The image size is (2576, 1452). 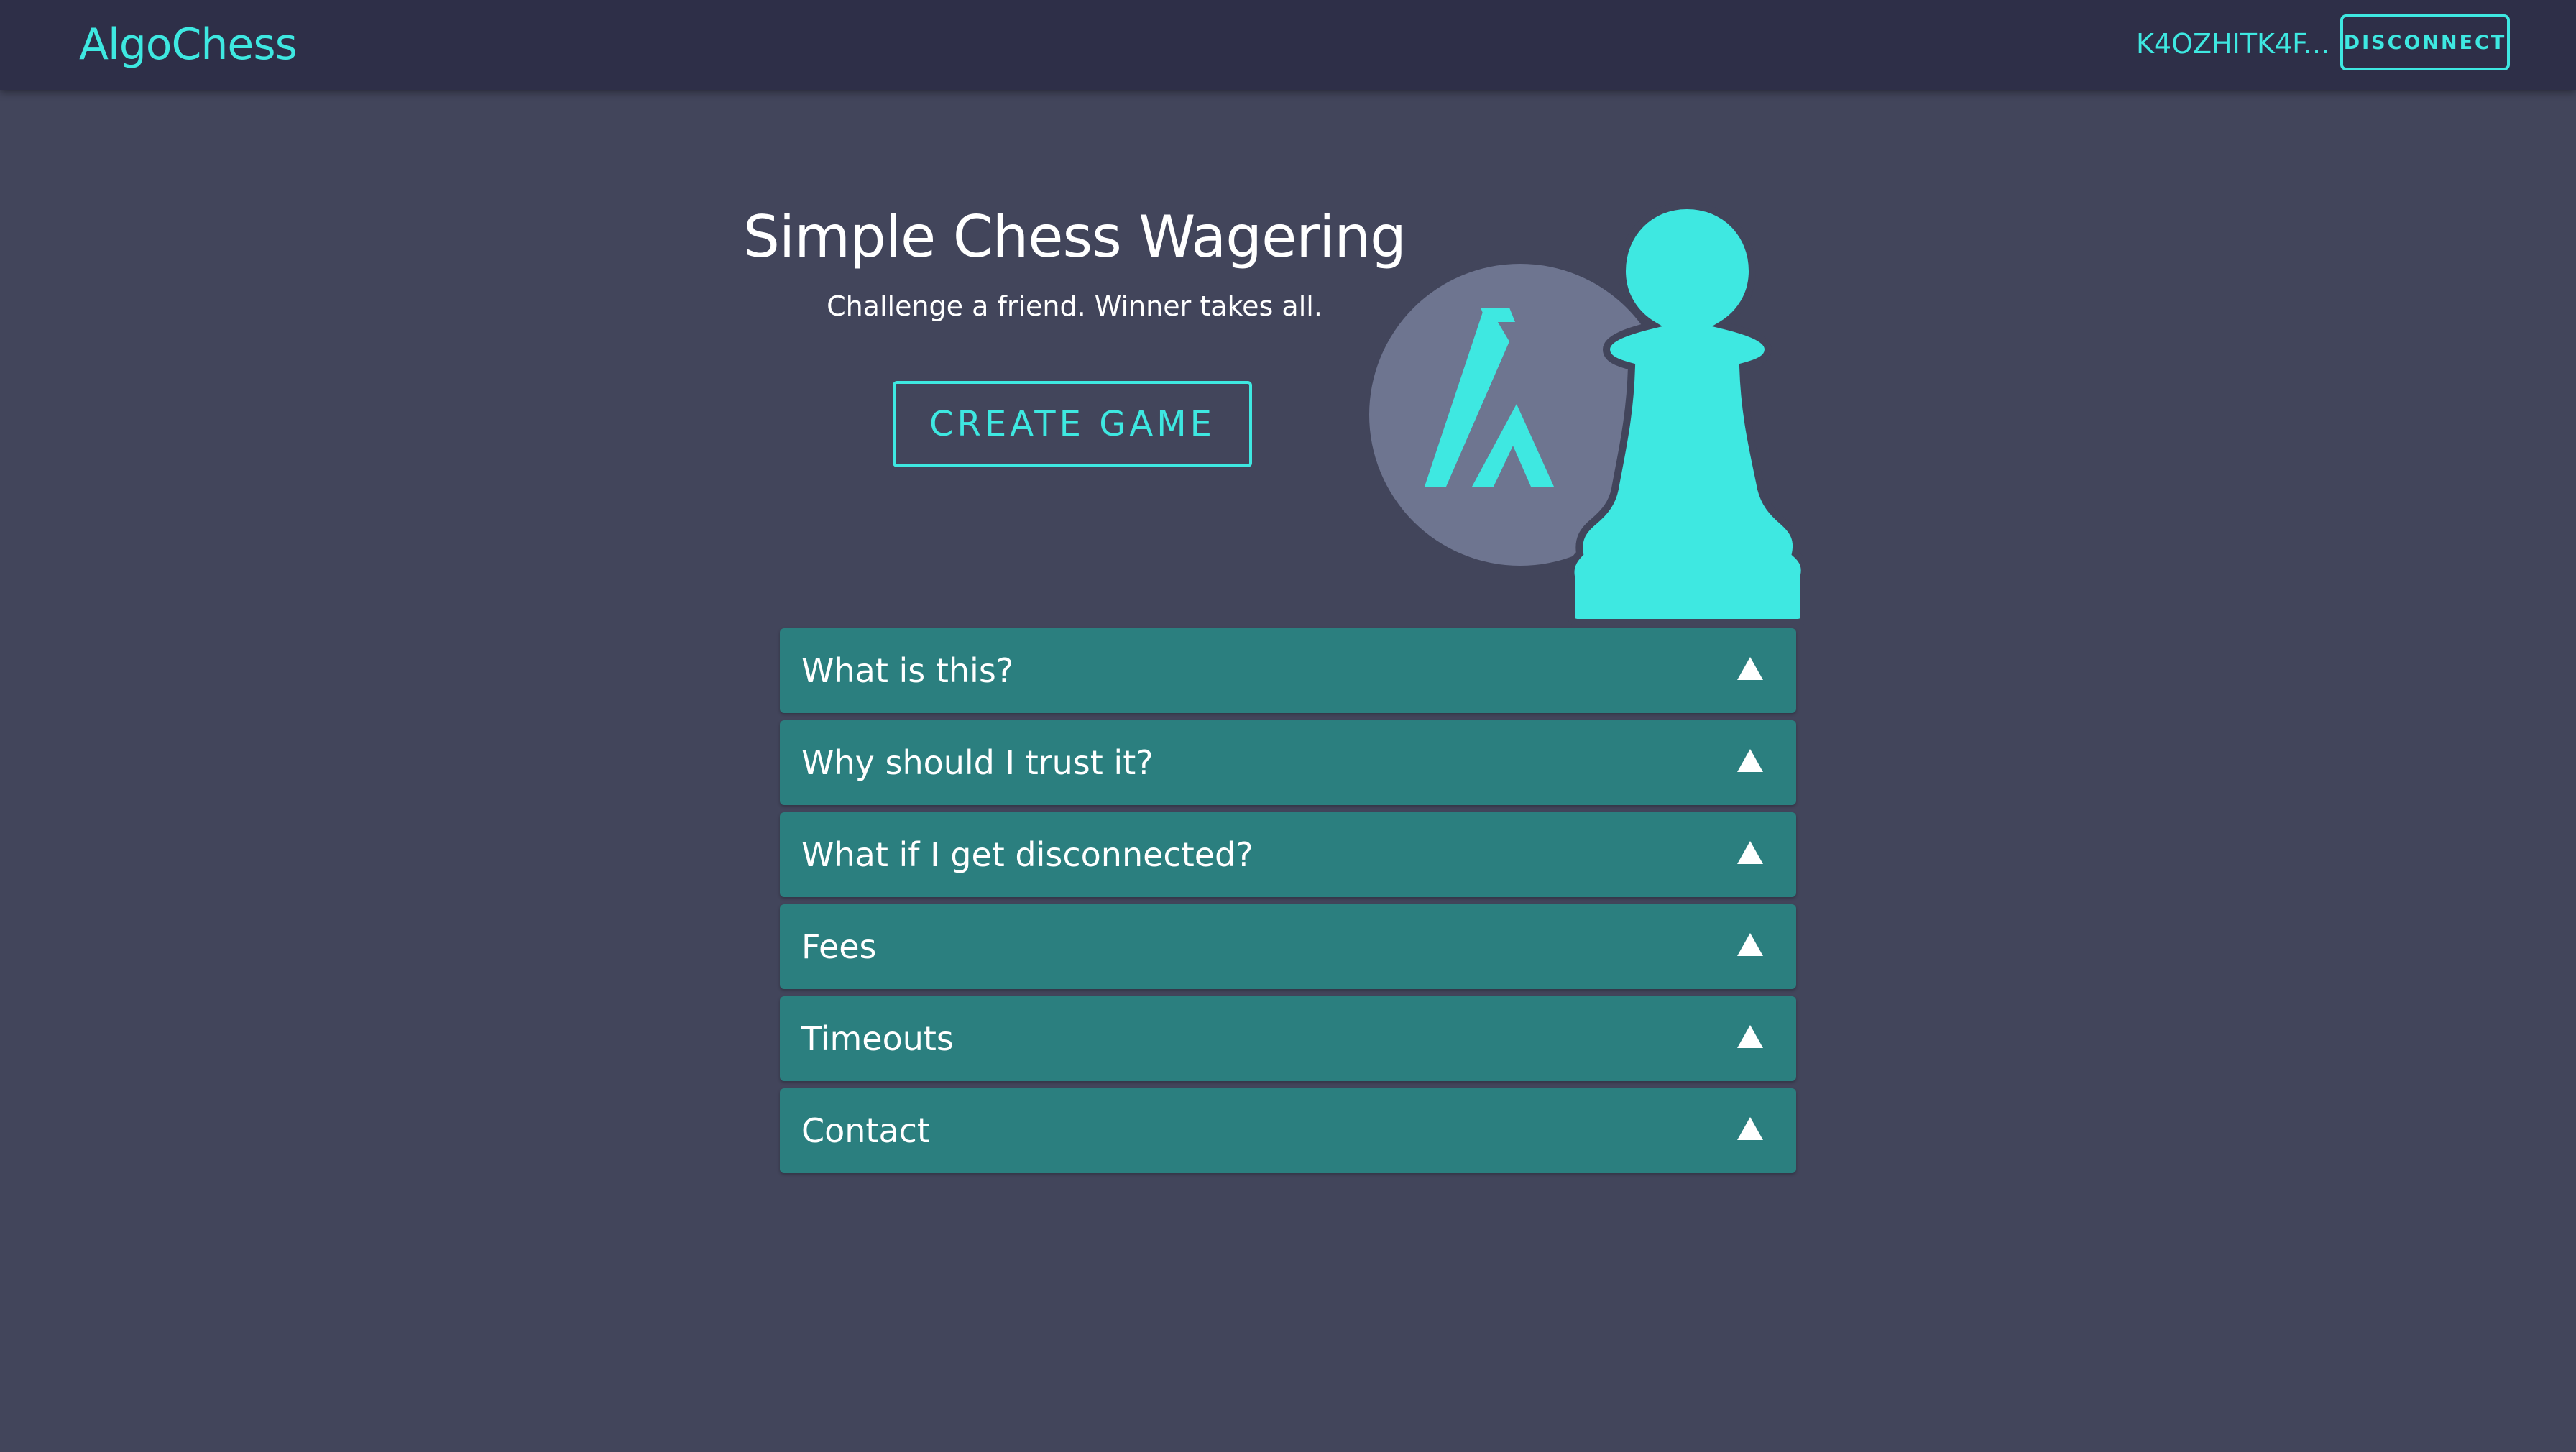 I want to click on faq-question: What if I get disconnected?, so click(x=1027, y=854).